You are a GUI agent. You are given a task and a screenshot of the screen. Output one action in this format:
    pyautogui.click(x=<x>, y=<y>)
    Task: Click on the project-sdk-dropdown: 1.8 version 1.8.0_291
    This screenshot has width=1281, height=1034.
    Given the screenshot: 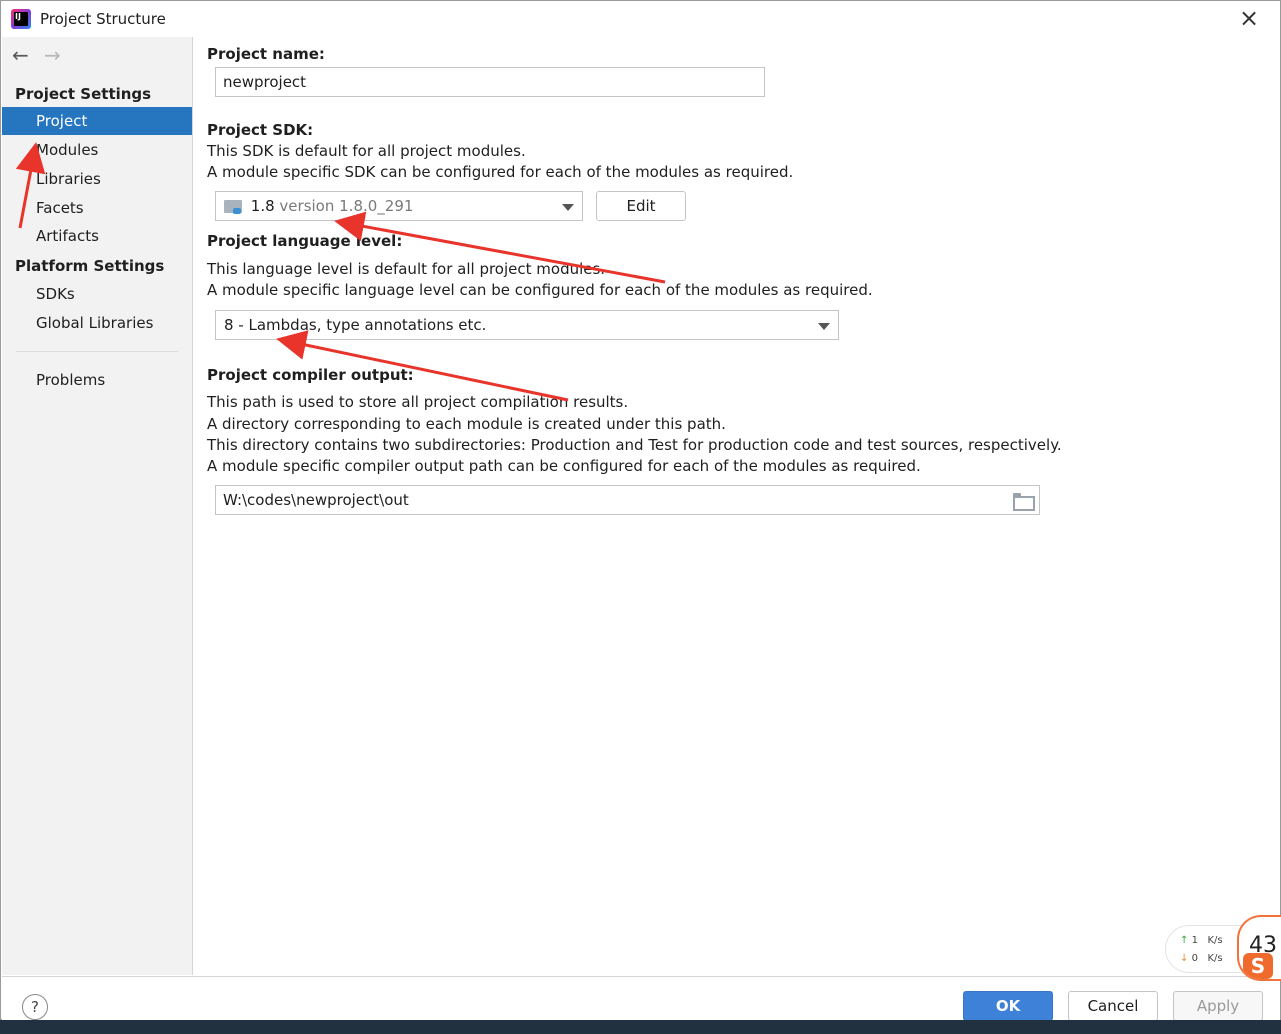 What is the action you would take?
    pyautogui.click(x=399, y=206)
    